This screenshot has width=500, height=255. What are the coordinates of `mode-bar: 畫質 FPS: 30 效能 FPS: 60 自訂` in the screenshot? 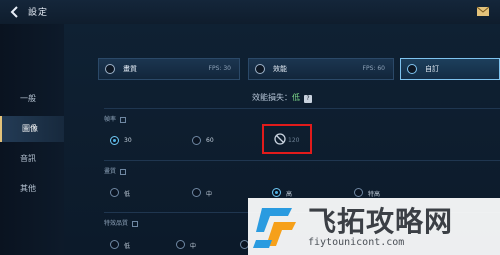 It's located at (299, 69).